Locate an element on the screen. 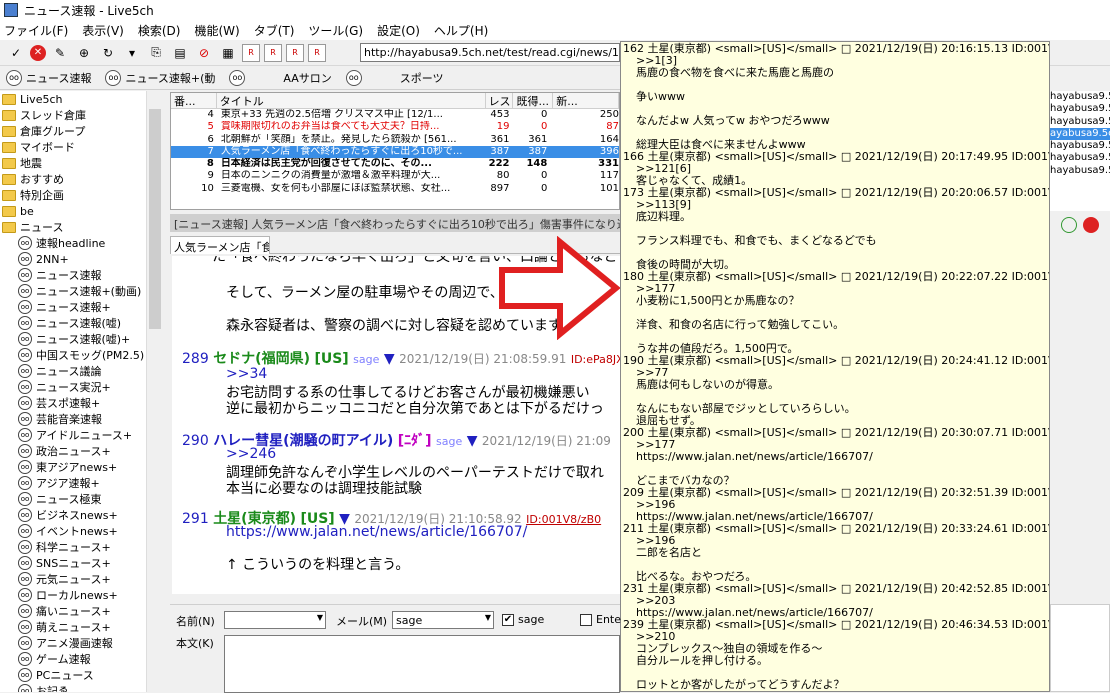 Image resolution: width=1110 pixels, height=693 pixels. menu-view: 表示(V) is located at coordinates (103, 30).